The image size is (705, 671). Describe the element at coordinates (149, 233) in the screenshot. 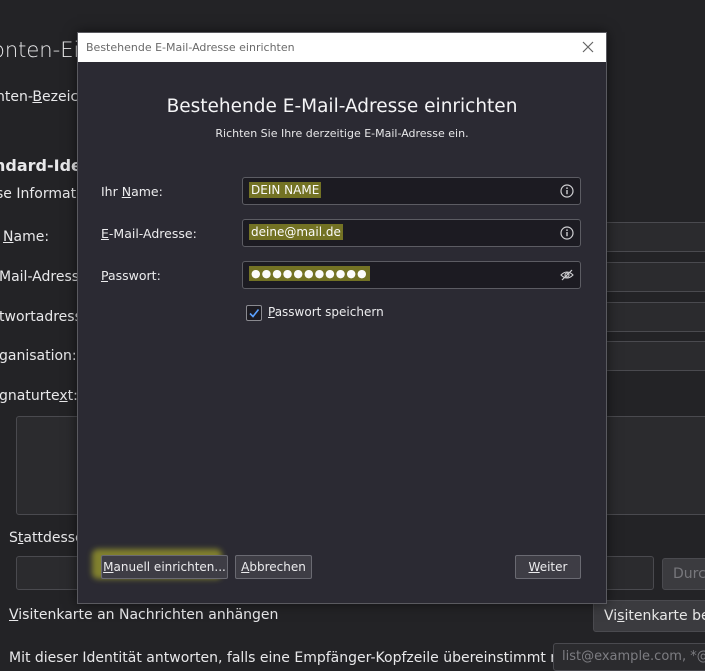

I see `email-label: E-Mail-Adresse:` at that location.